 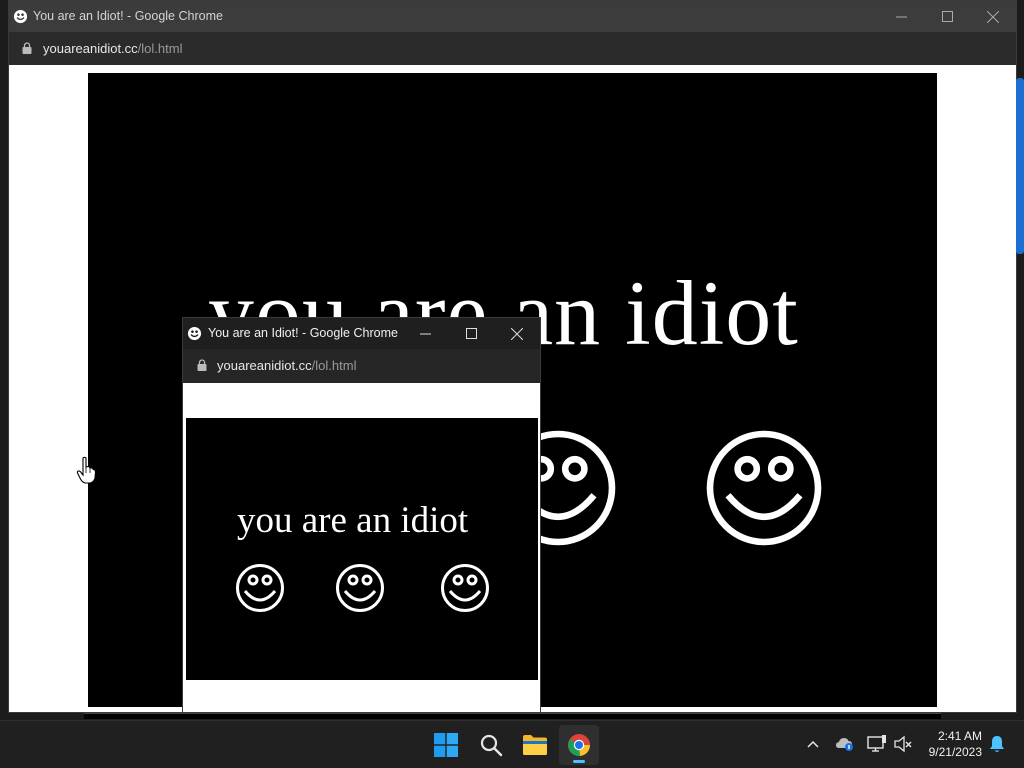 I want to click on page-content: you are an idiot, so click(x=362, y=549).